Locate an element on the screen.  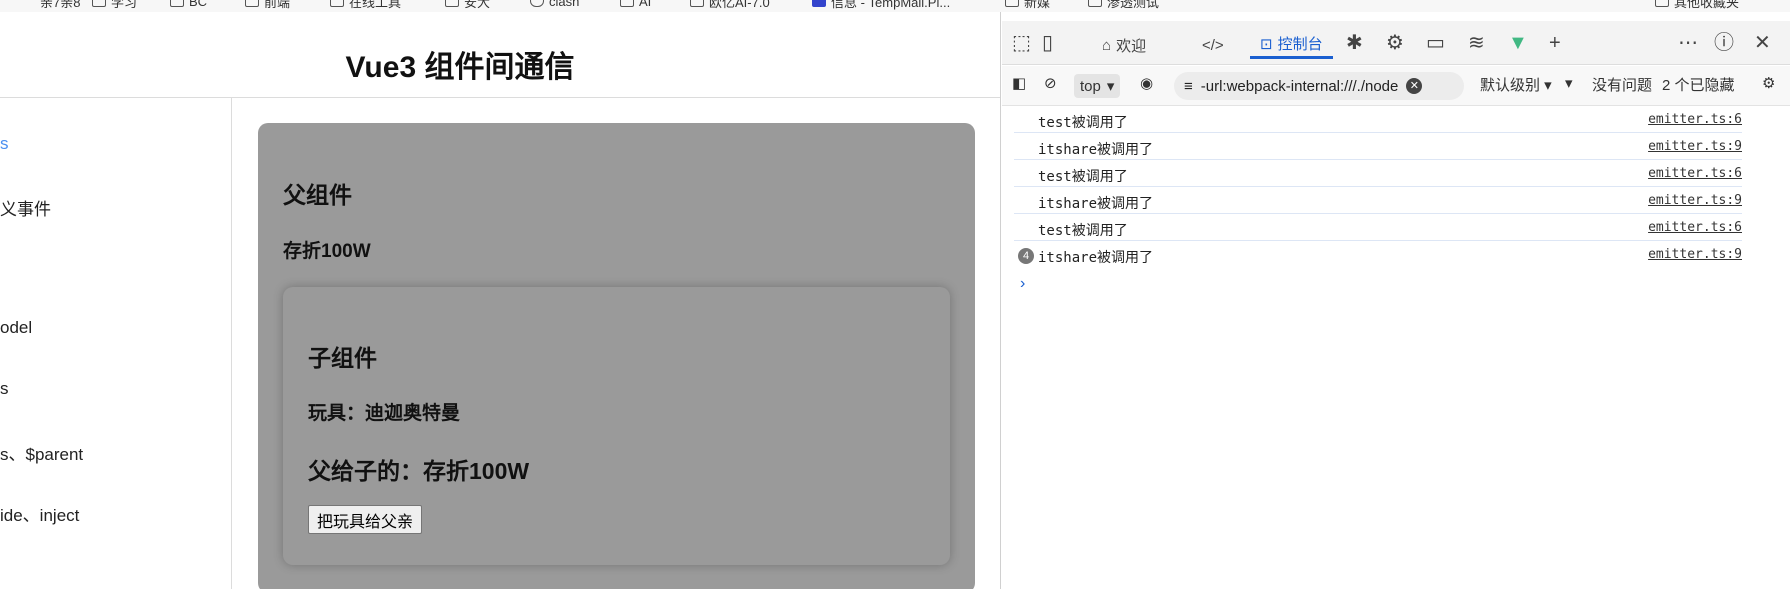
bookmark-label: 渗透测试 is located at coordinates (1133, 5).